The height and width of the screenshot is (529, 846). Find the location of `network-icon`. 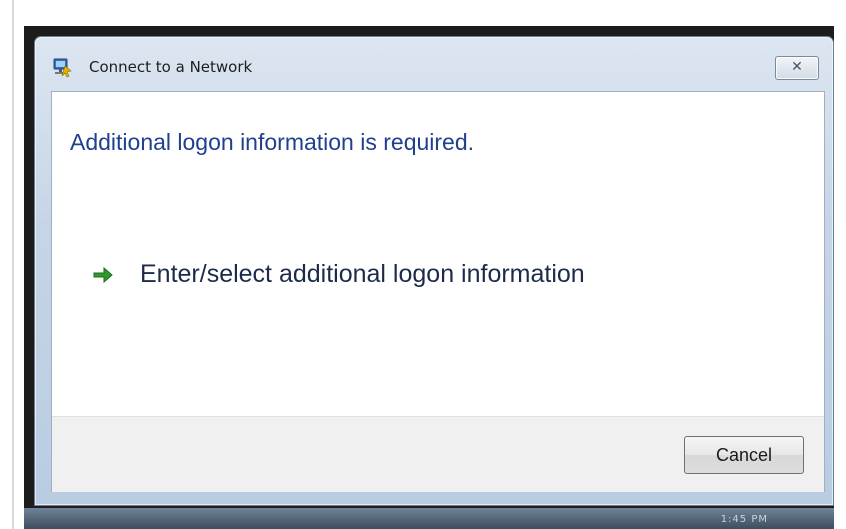

network-icon is located at coordinates (62, 68).